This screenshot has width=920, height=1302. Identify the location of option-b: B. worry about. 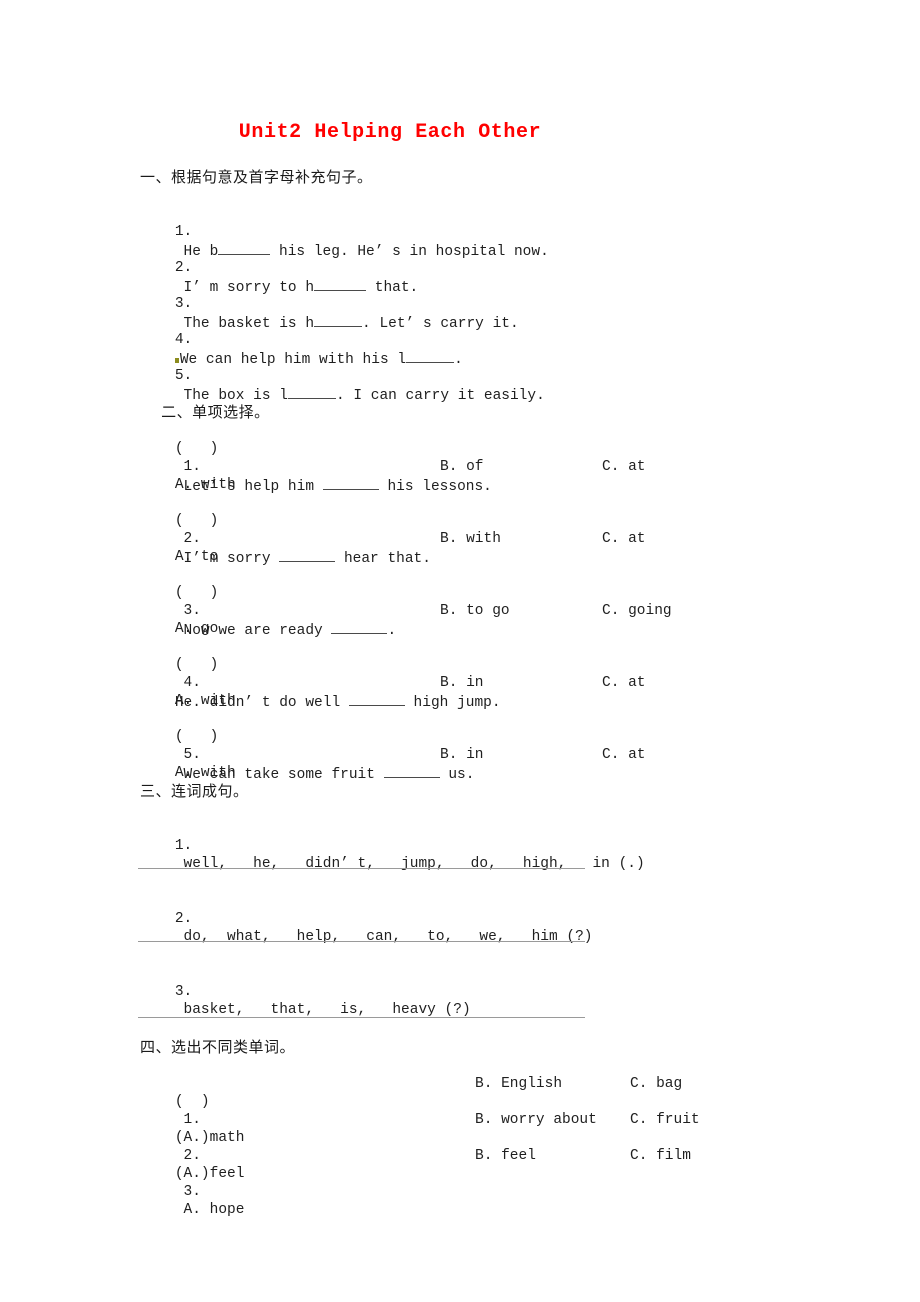
(536, 1120).